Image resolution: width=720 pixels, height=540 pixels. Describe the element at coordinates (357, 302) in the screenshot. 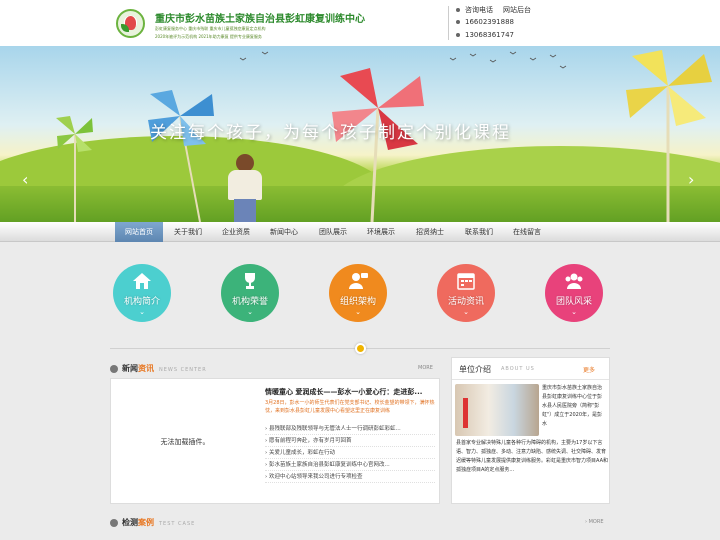

I see `feature-label: 组织架构` at that location.